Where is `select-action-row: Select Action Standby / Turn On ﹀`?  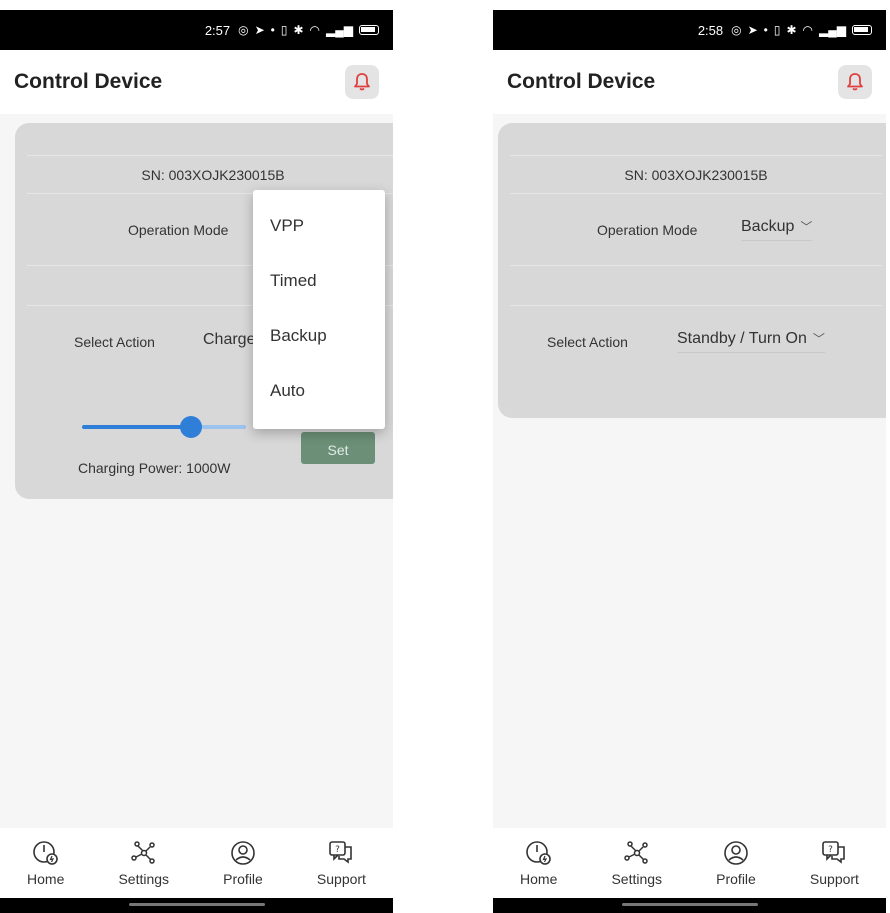
select-action-row: Select Action Standby / Turn On ﹀ is located at coordinates (696, 341).